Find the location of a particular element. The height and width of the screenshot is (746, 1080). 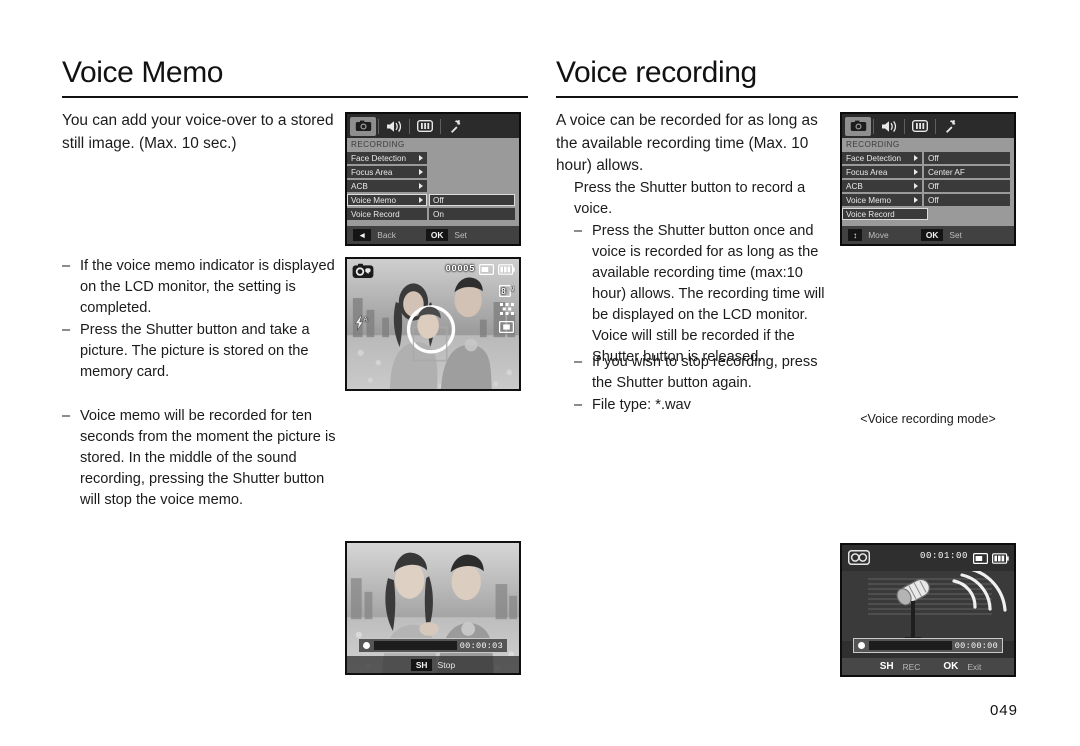

menu-row-acb: ACB Off is located at coordinates (926, 186).